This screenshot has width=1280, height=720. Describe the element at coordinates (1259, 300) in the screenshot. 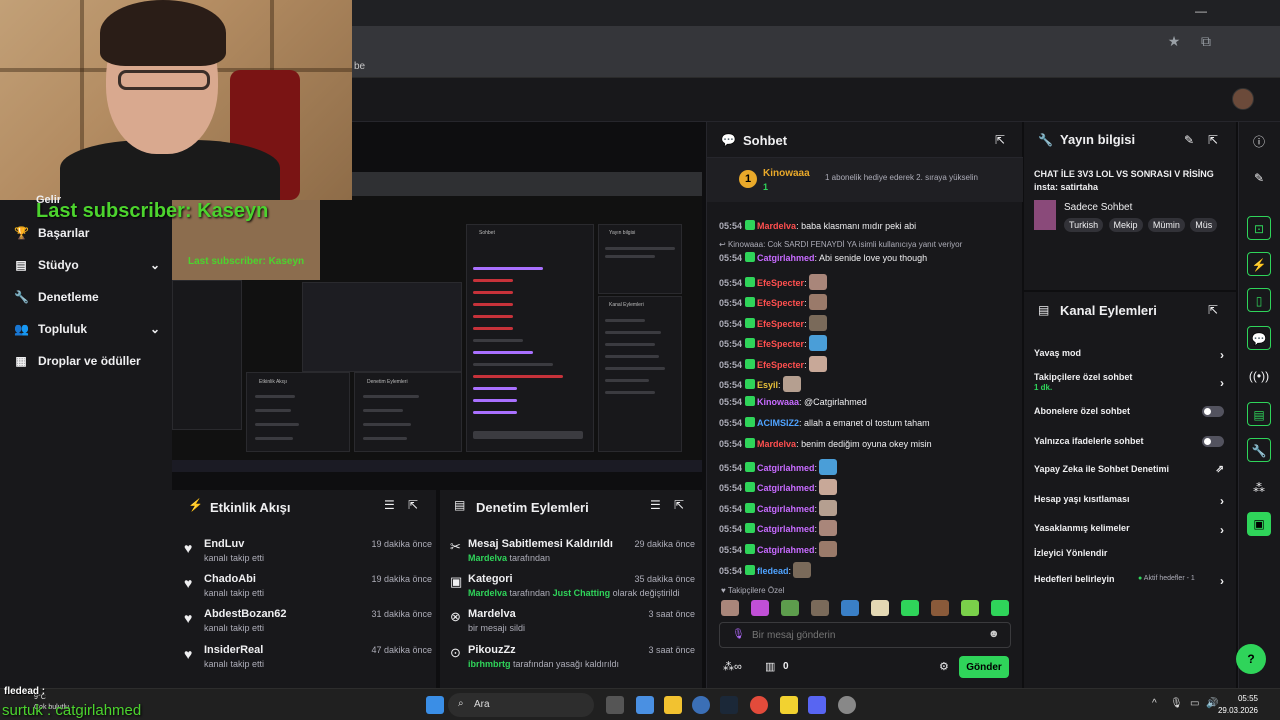

I see `notes-icon: ▯` at that location.